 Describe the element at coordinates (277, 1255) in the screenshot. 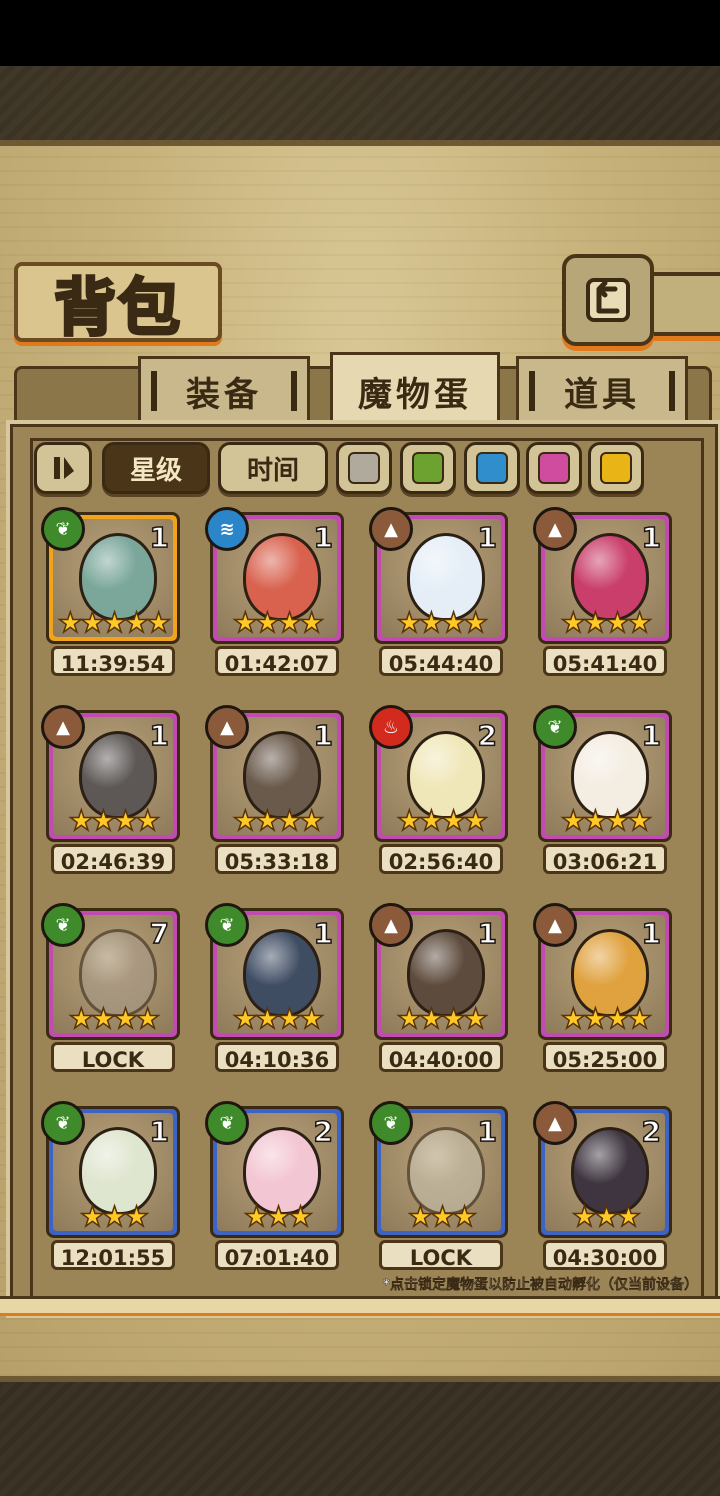

I see `hatch-timer: 07:01:40` at that location.